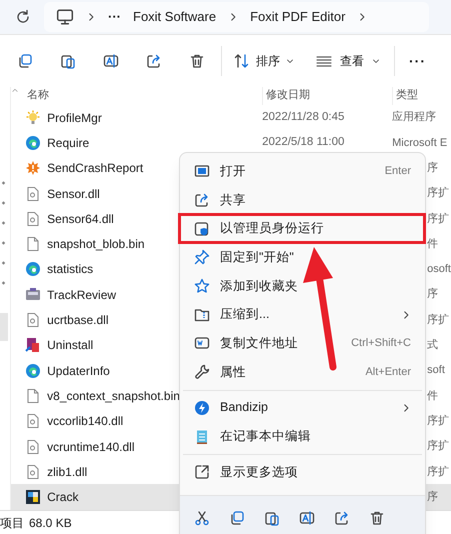 This screenshot has height=534, width=451. I want to click on file-name: TrackReview, so click(81, 295).